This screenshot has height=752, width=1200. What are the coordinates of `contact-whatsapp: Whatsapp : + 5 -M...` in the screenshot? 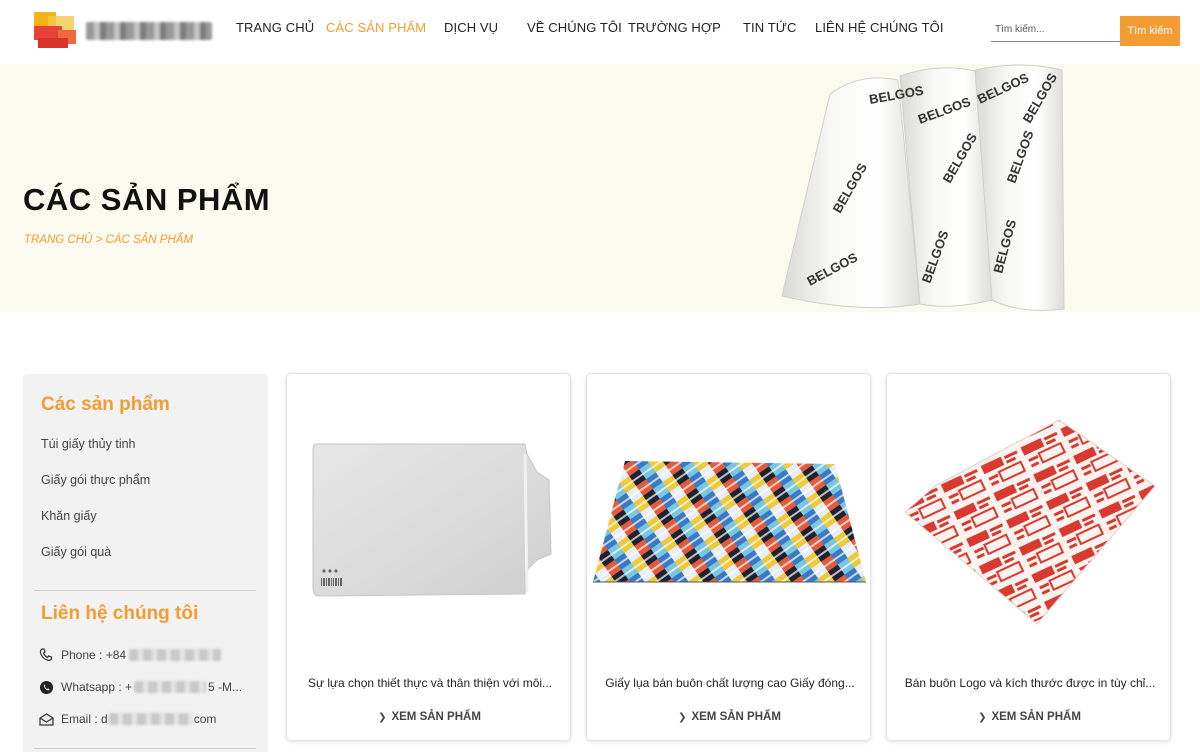 It's located at (140, 687).